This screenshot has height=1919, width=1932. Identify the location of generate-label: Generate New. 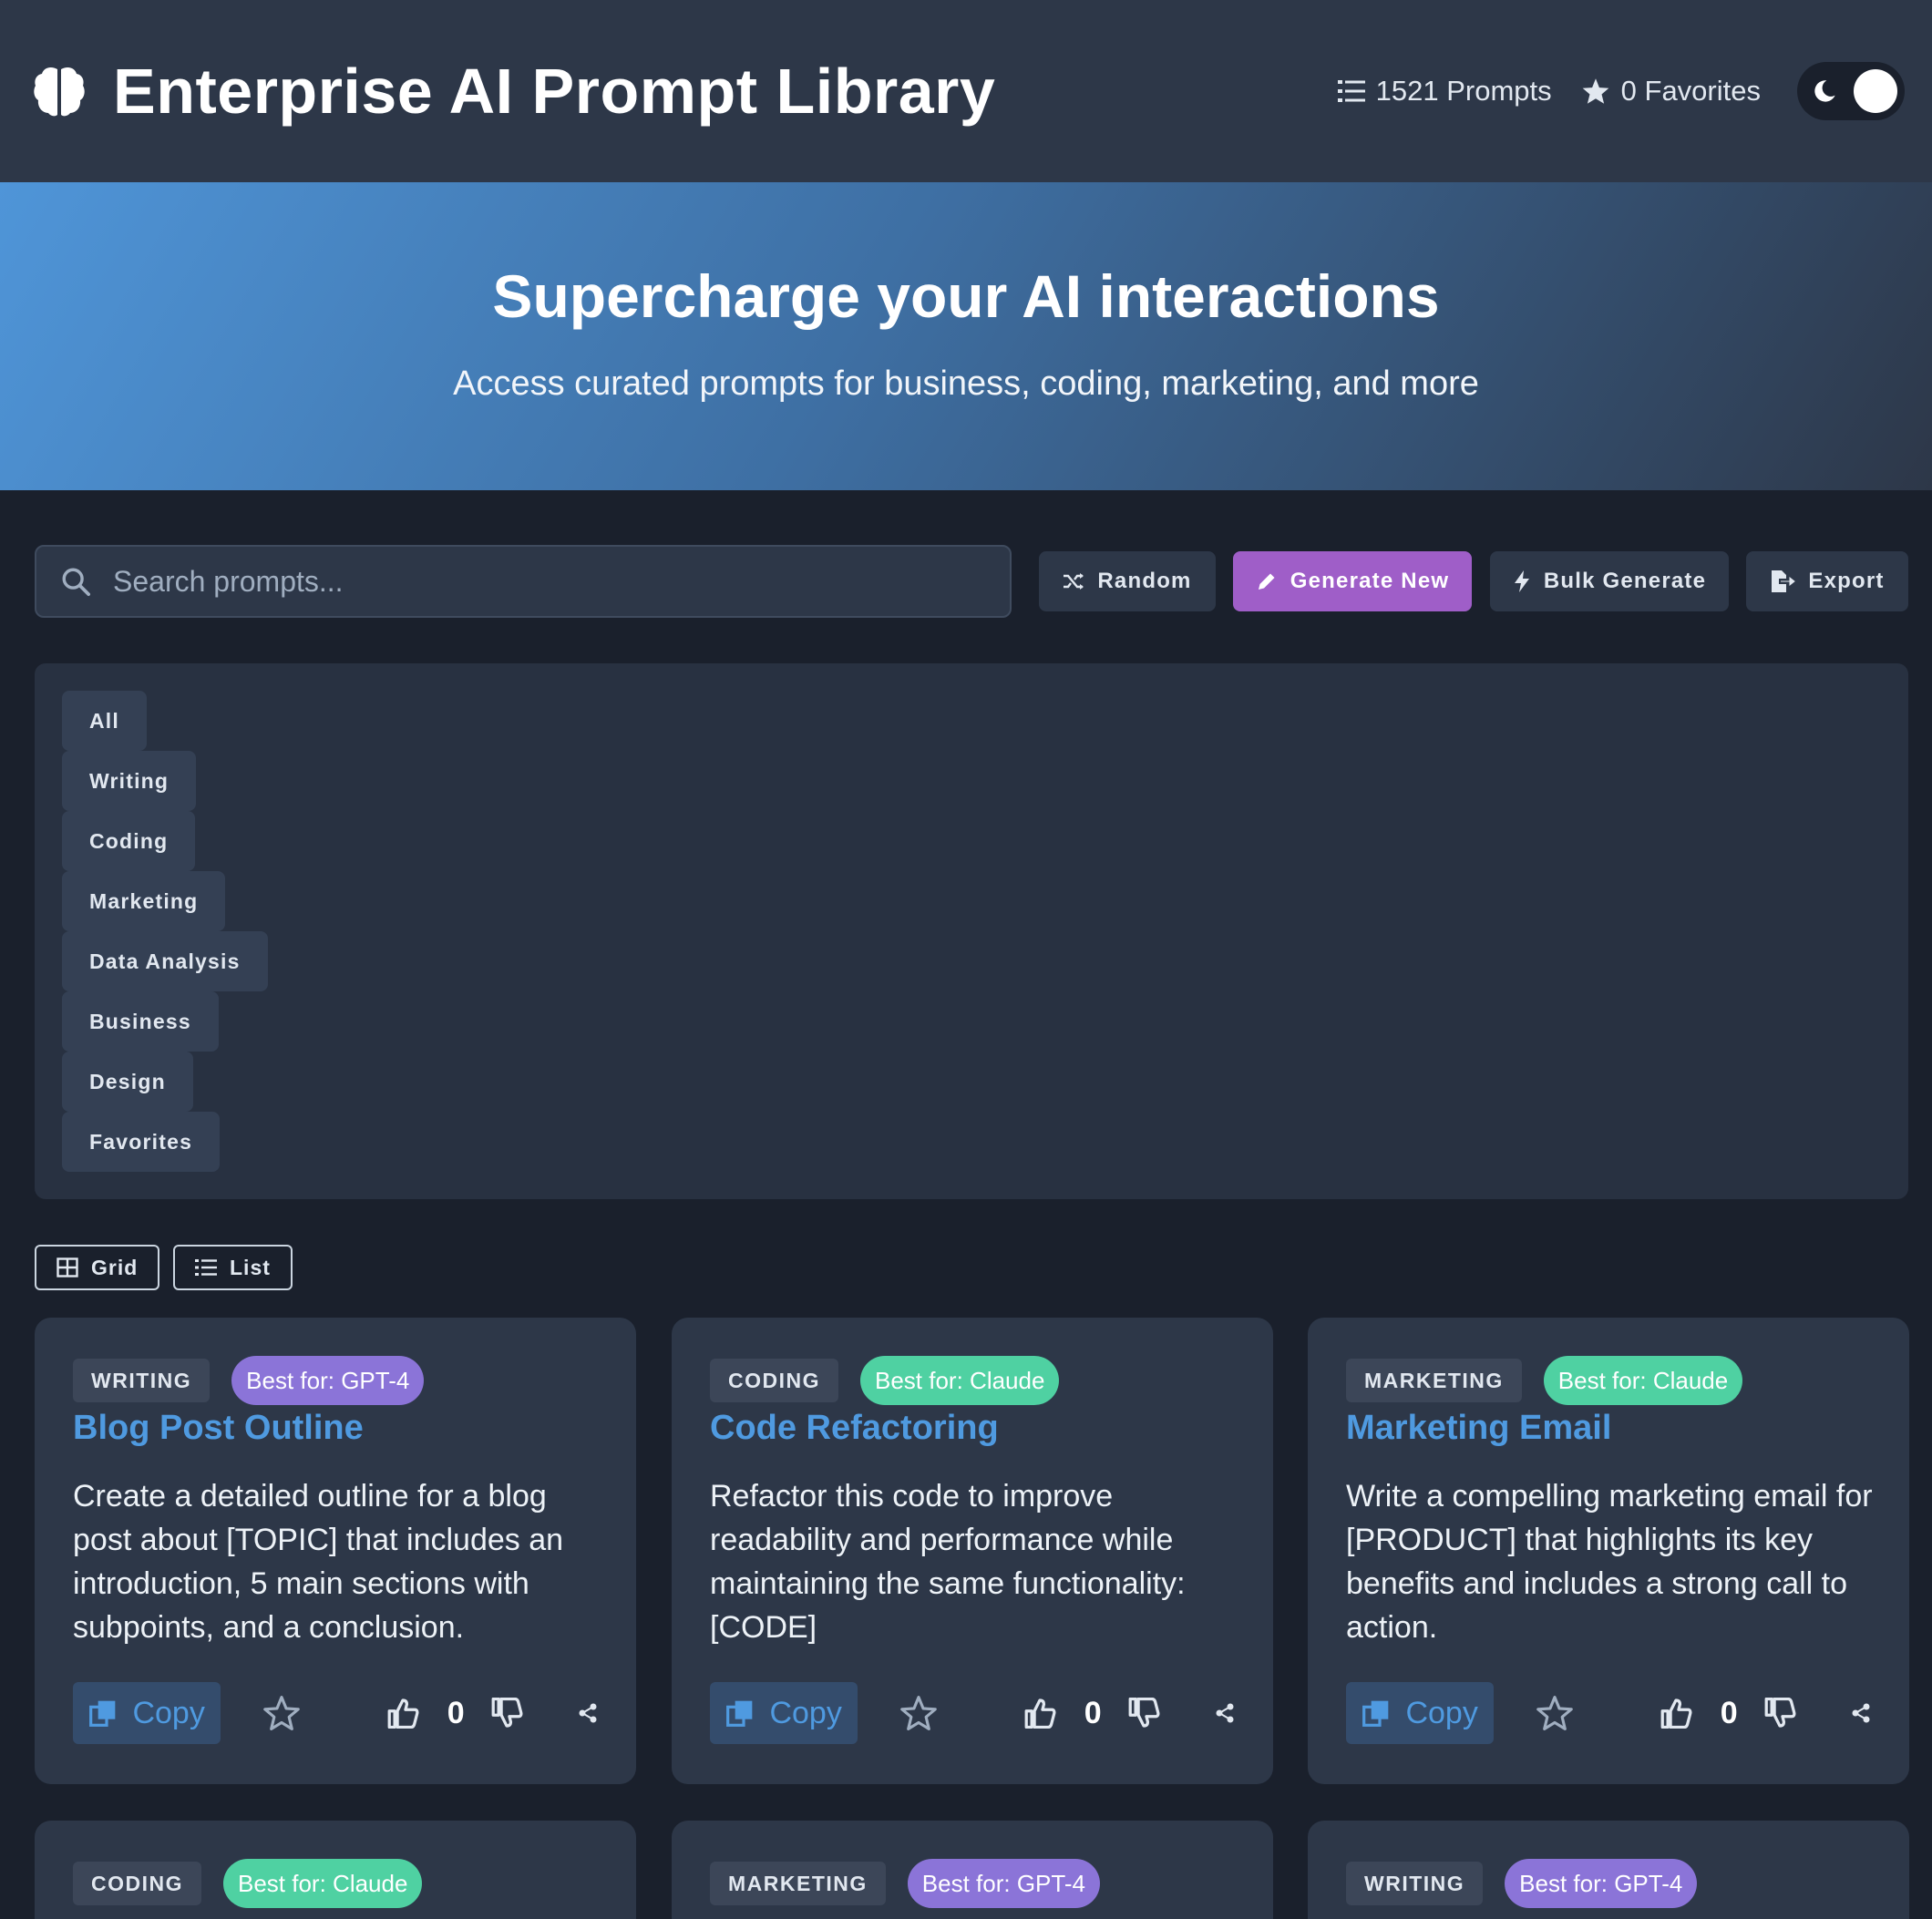
(1370, 581).